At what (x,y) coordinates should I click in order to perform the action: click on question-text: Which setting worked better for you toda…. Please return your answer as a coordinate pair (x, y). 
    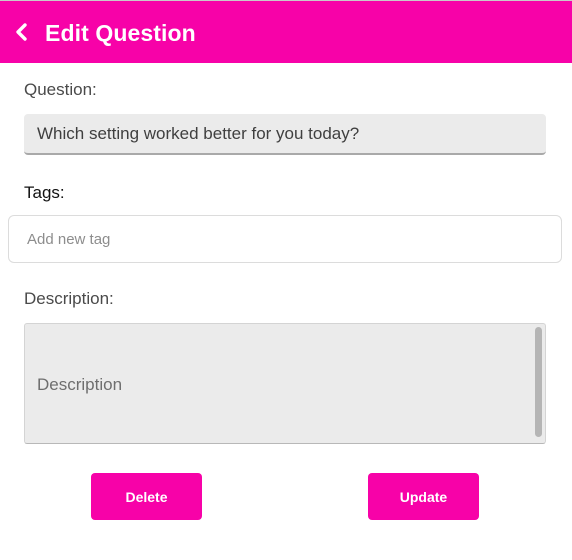
    Looking at the image, I should click on (198, 133).